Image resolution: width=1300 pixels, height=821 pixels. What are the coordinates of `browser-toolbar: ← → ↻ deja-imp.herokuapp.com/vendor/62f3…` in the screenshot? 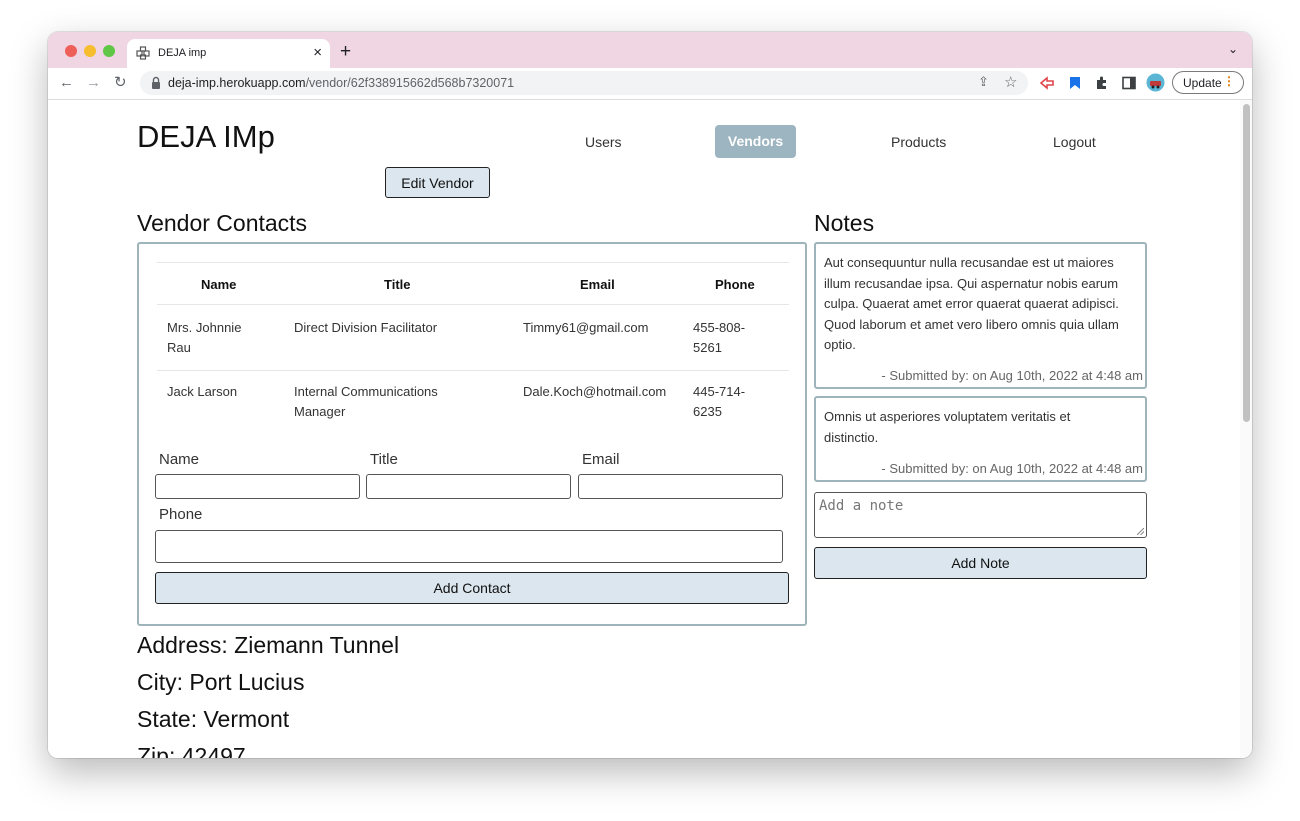 It's located at (650, 84).